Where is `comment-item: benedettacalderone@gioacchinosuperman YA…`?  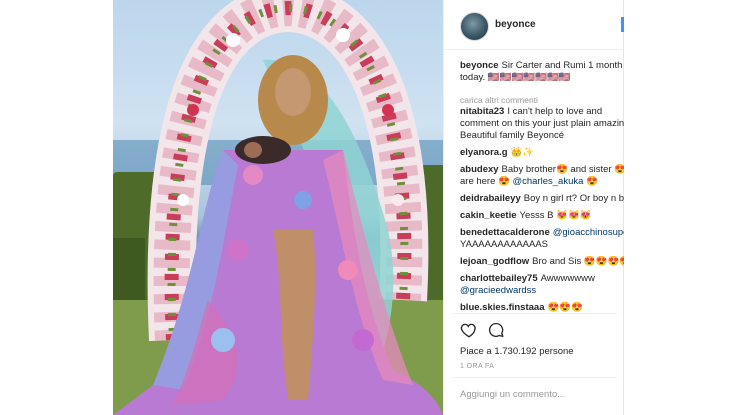
comment-item: benedettacalderone@gioacchinosuperman YA… is located at coordinates (545, 239).